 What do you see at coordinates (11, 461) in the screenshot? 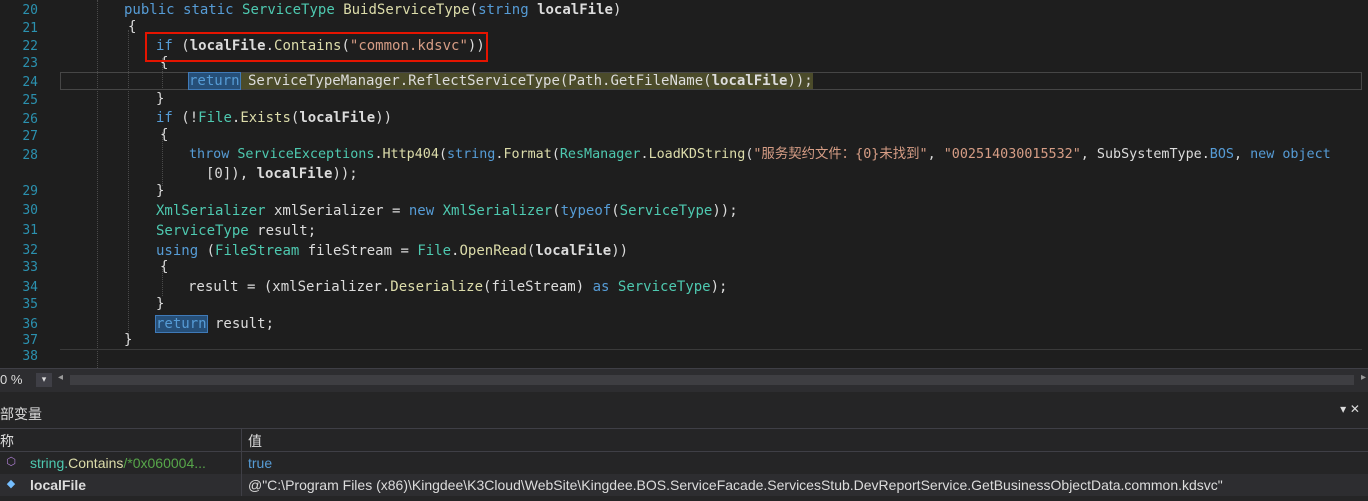
I see `method-icon: ⬡` at bounding box center [11, 461].